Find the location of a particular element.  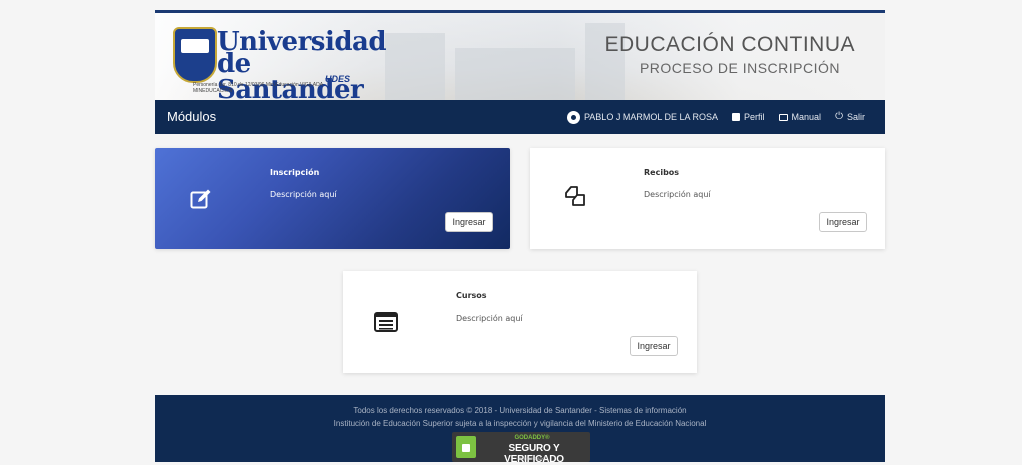

module-title: Cursos is located at coordinates (471, 295).